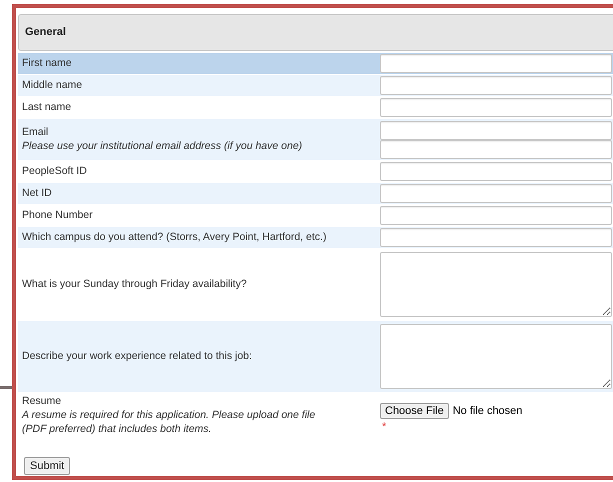 The image size is (613, 482). I want to click on field-label: Resume, so click(42, 401).